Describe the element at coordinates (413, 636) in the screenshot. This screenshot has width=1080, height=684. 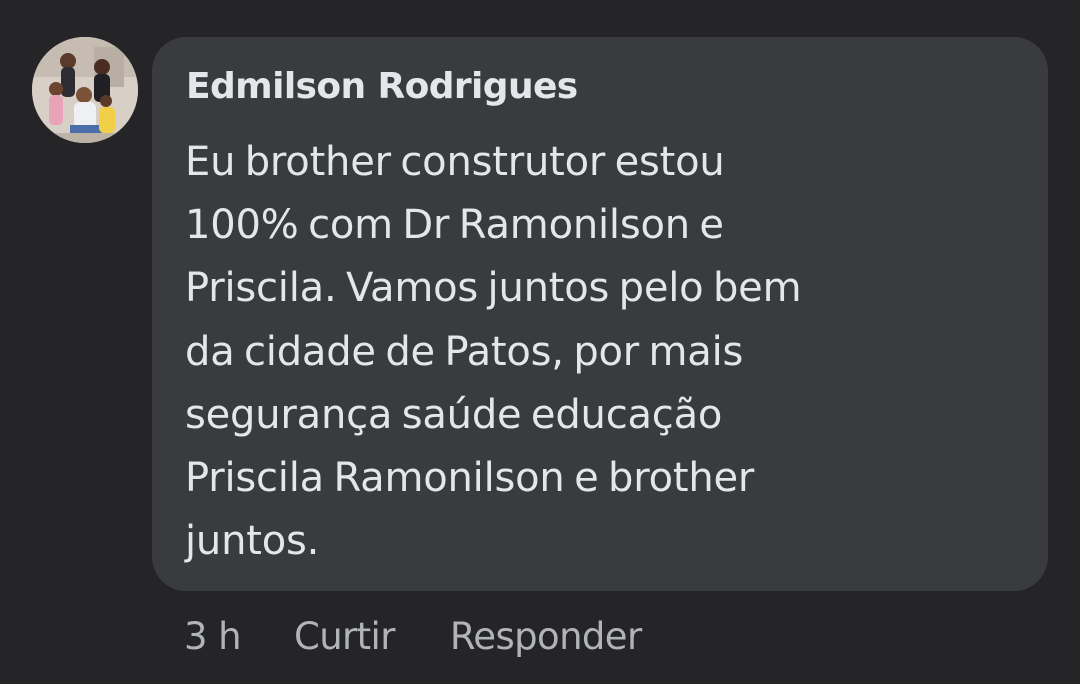
I see `comment-actions: 3 h Curtir Responder` at that location.